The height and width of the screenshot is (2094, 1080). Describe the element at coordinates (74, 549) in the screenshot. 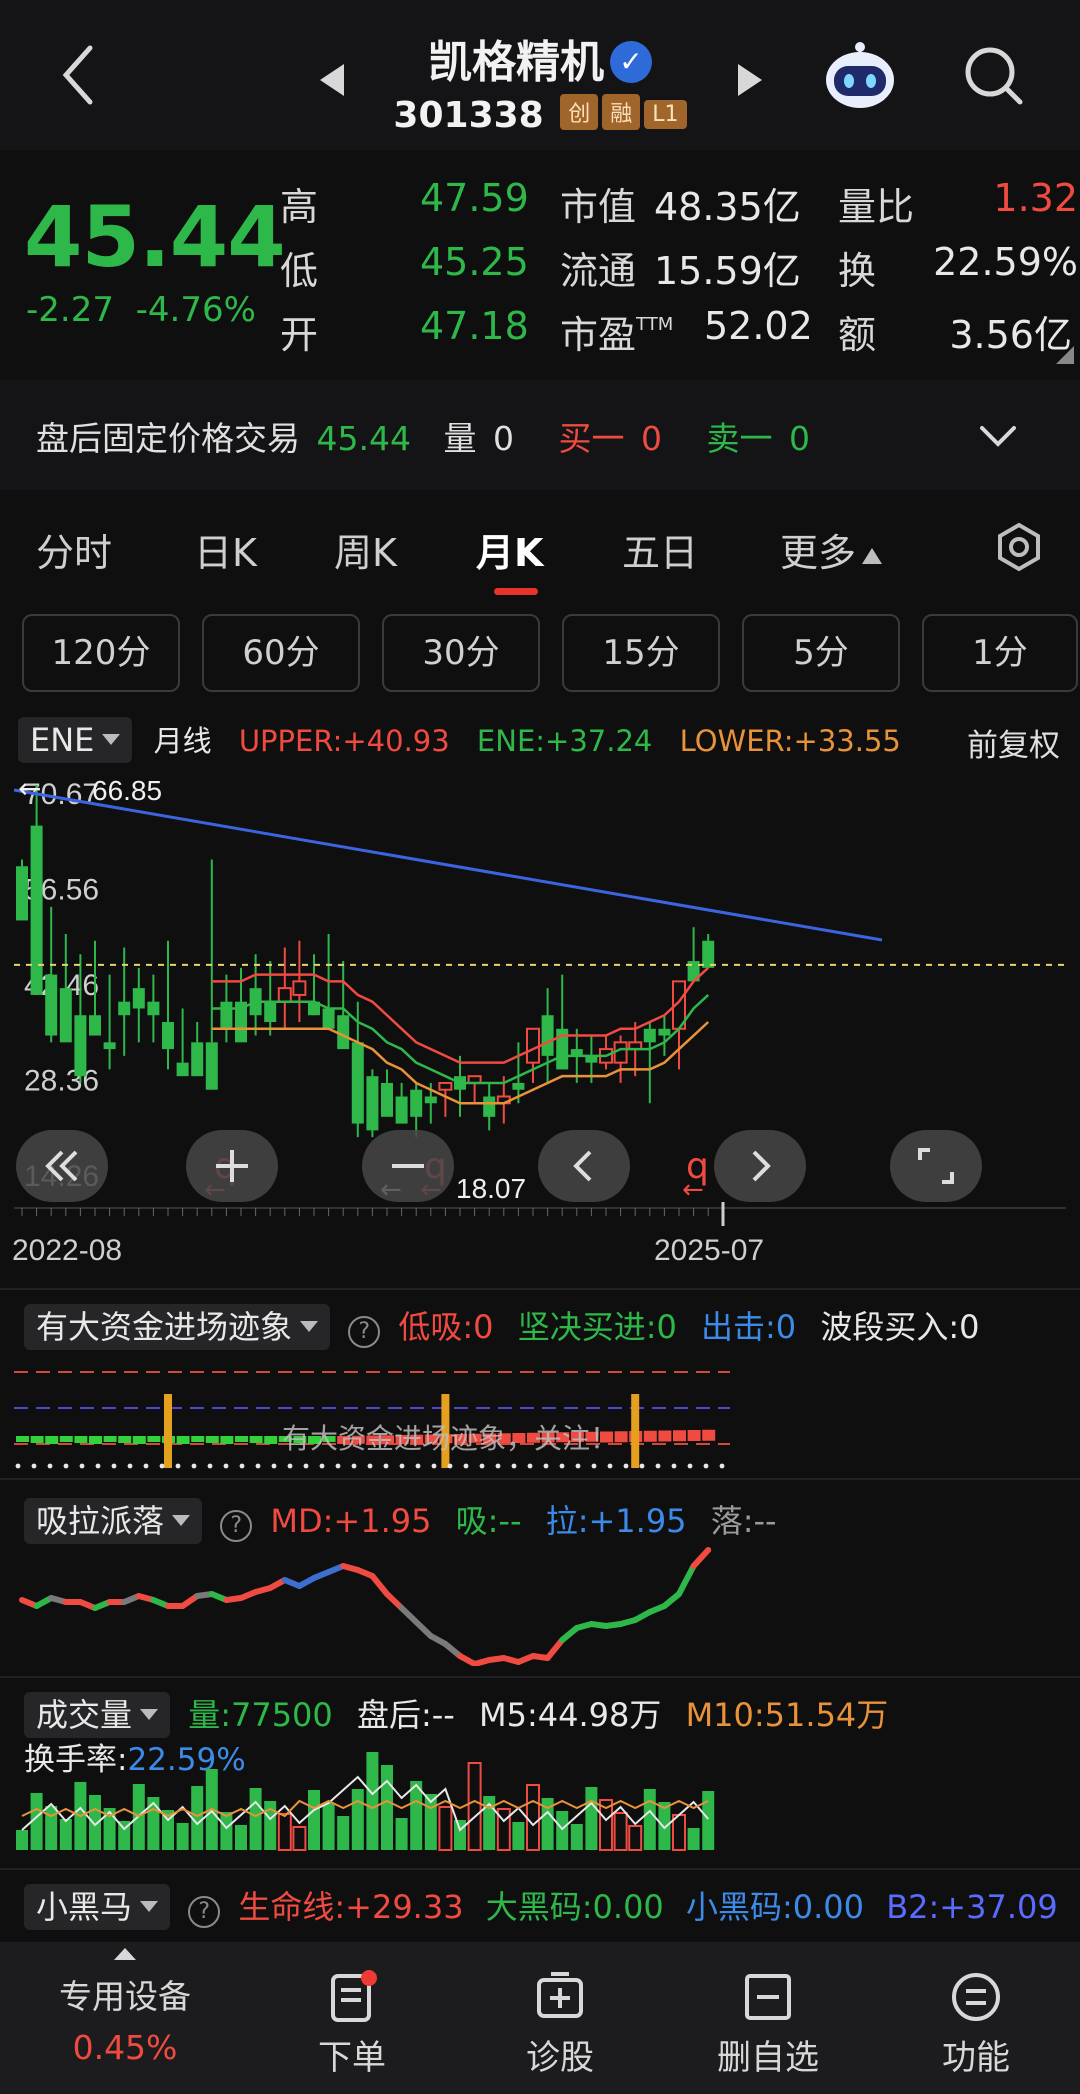

I see `tab-intraday: 分时` at that location.